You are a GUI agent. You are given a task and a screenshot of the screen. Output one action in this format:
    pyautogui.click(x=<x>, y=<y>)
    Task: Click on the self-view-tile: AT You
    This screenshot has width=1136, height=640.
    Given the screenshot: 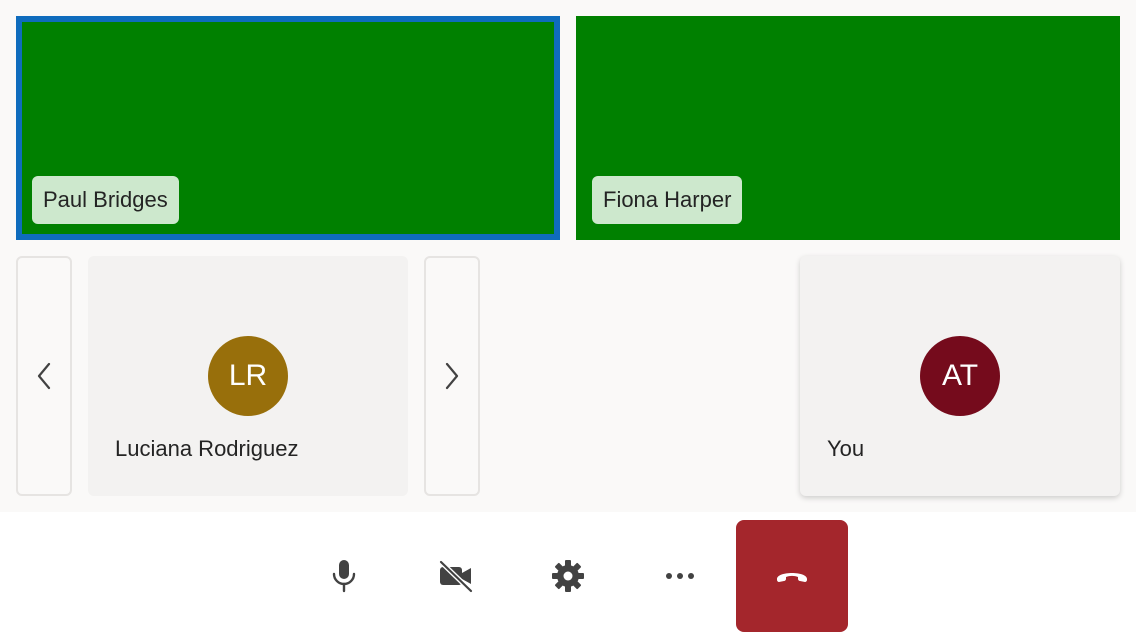 What is the action you would take?
    pyautogui.click(x=960, y=376)
    